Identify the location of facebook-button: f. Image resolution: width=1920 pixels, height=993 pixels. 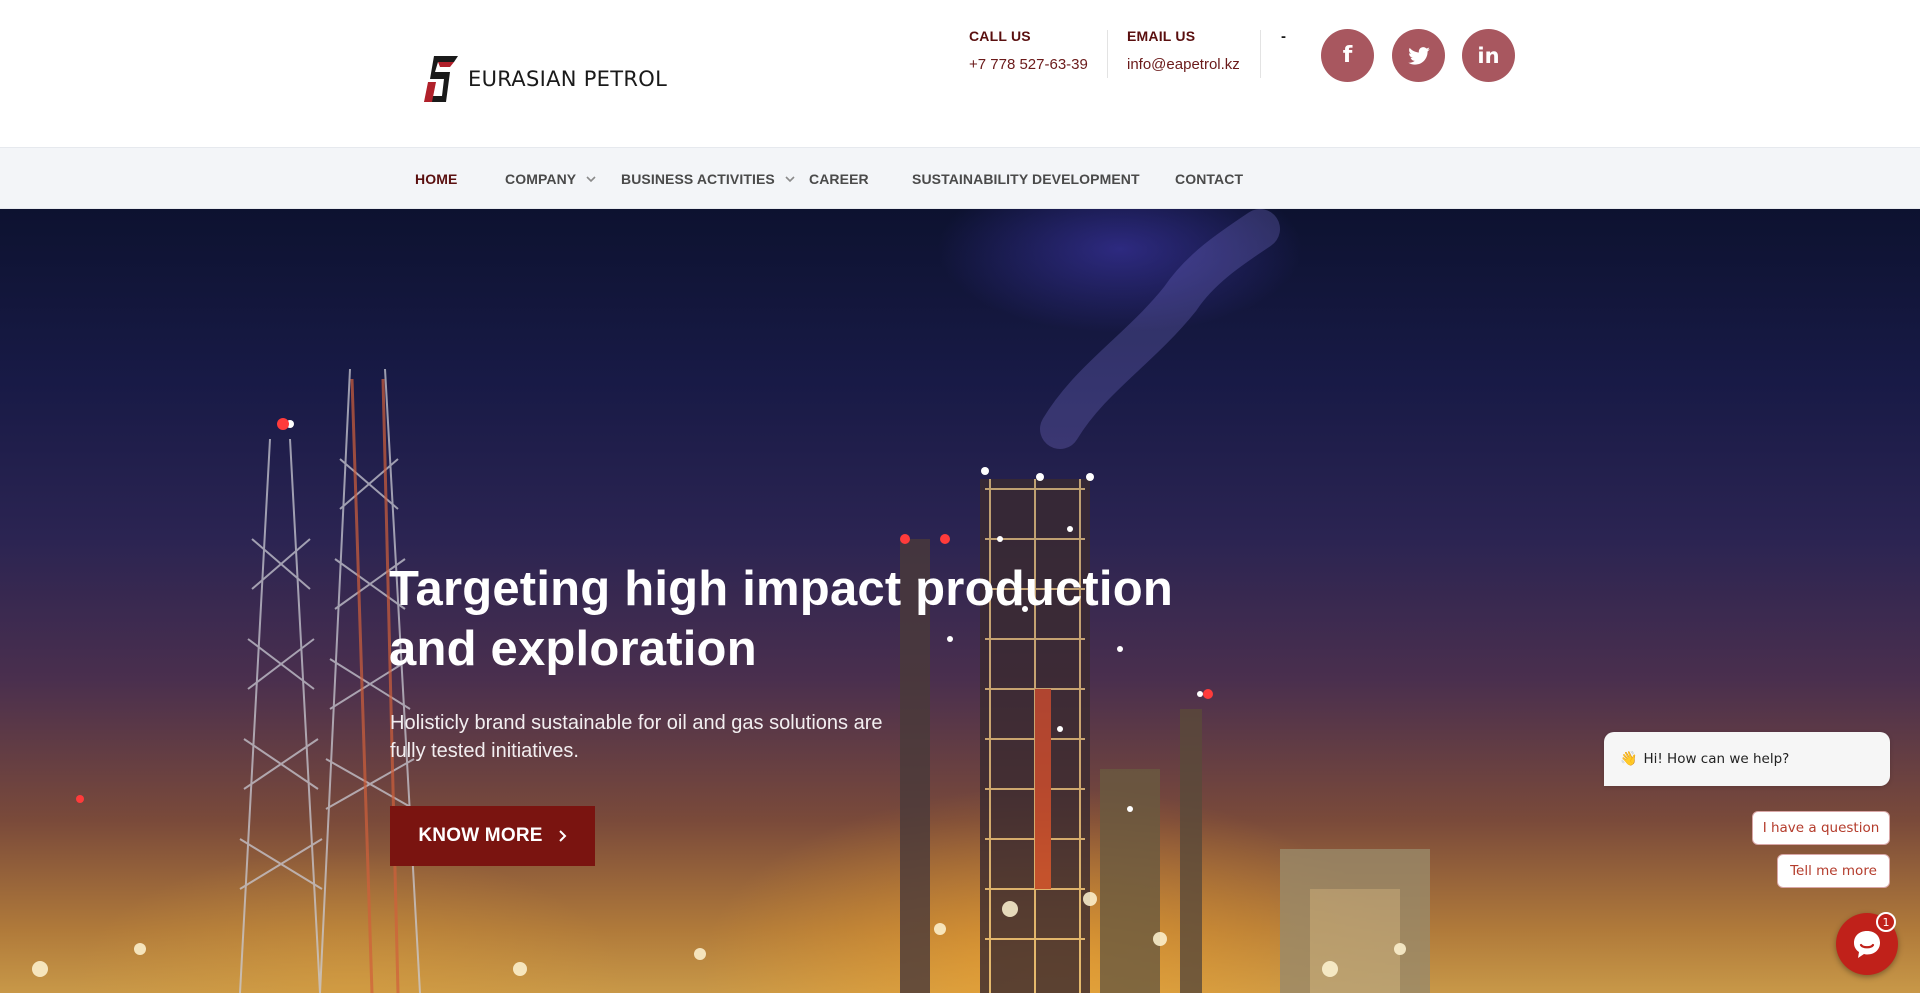
(1347, 55).